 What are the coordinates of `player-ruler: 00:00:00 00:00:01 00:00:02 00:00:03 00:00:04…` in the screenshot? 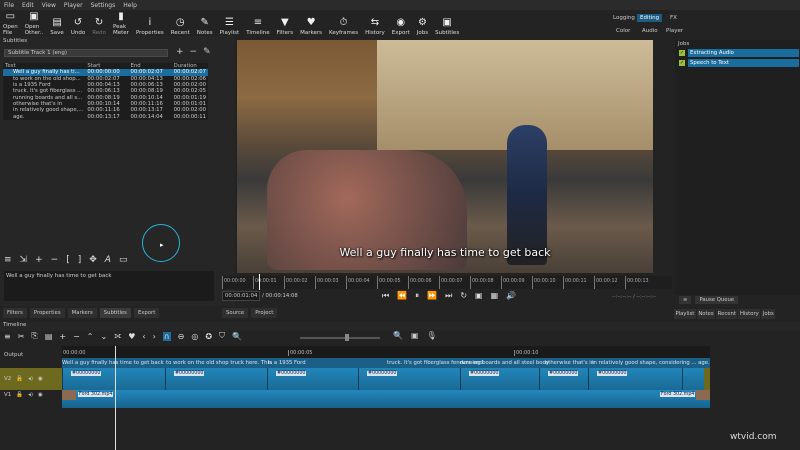 It's located at (447, 282).